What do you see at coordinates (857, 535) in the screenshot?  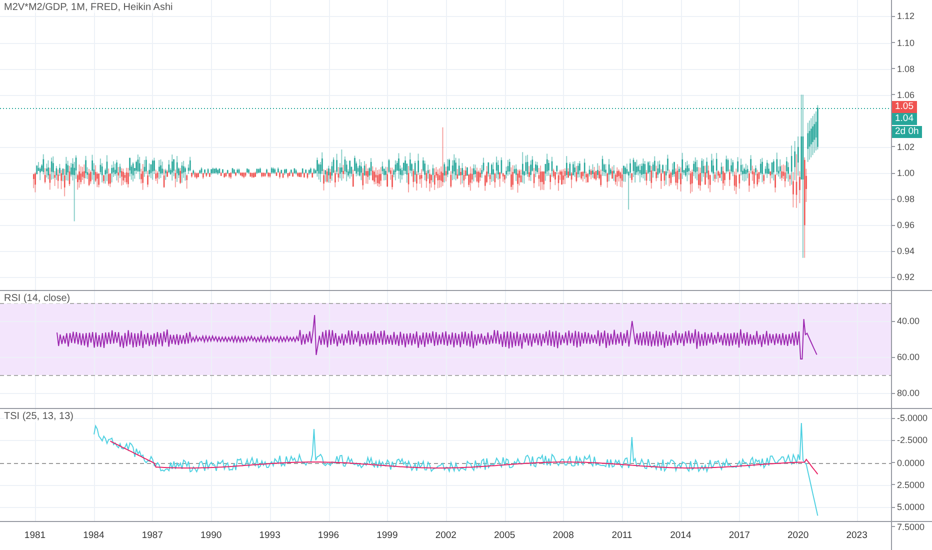 I see `time-axis-label: 2023` at bounding box center [857, 535].